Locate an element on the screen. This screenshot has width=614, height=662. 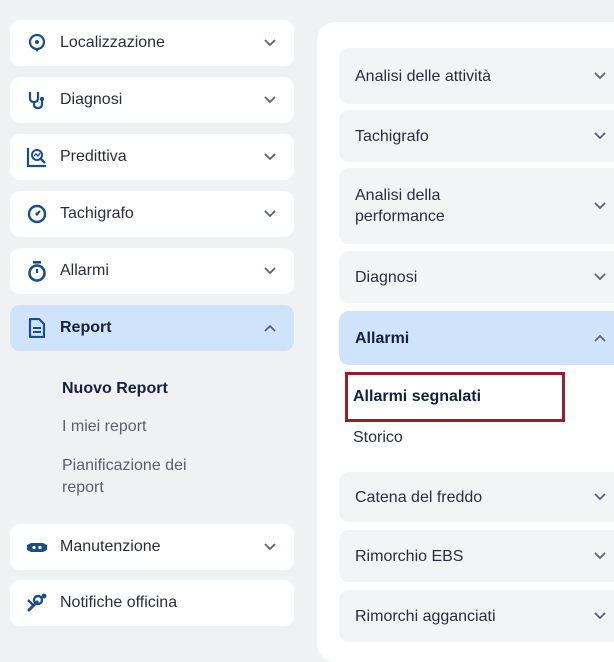
maintenance-icon is located at coordinates (37, 547).